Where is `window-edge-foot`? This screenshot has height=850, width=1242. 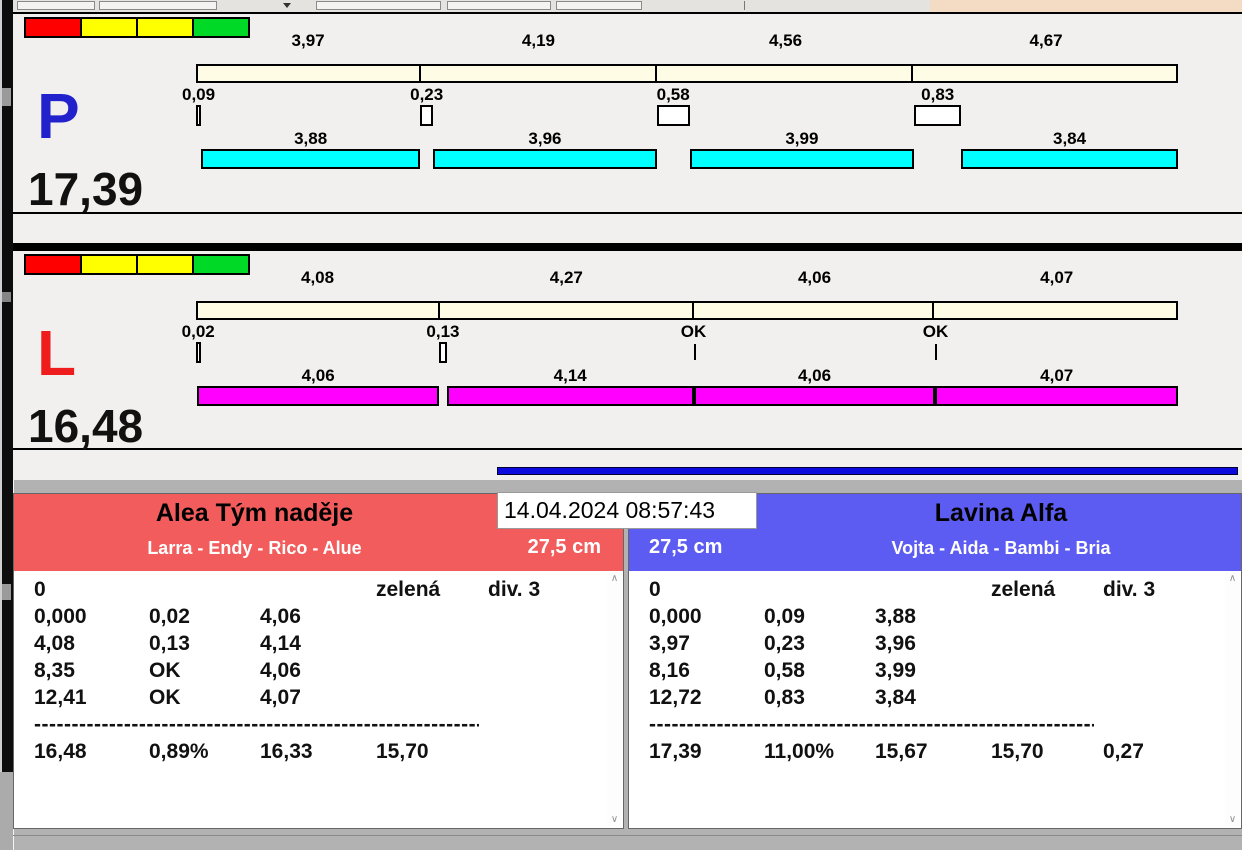
window-edge-foot is located at coordinates (6, 811).